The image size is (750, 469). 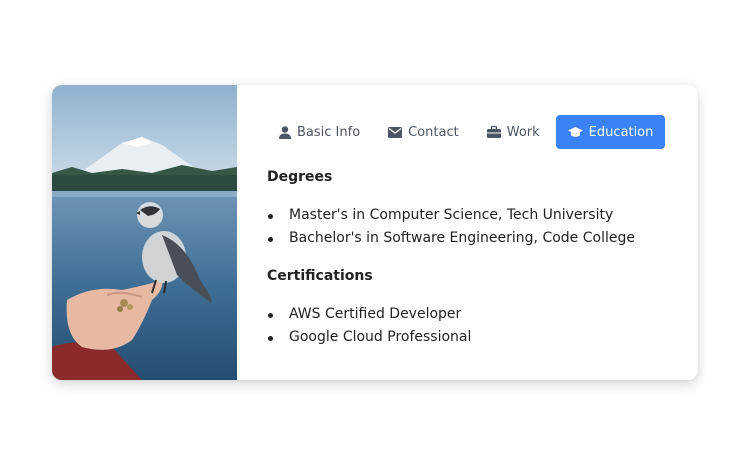 I want to click on tab-basic-info: Basic Info, so click(x=319, y=132).